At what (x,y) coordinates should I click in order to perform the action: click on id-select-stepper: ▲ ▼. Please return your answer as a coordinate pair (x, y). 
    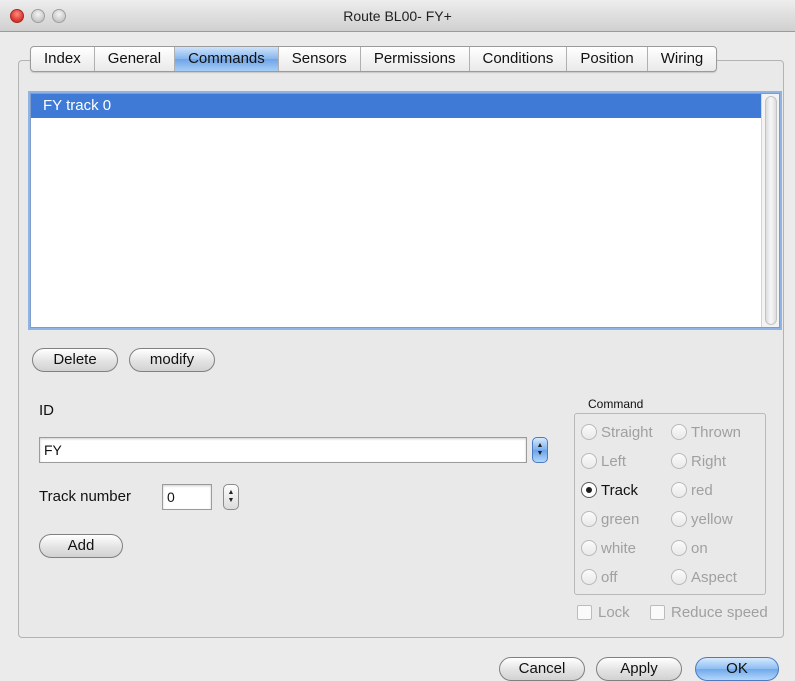
    Looking at the image, I should click on (540, 450).